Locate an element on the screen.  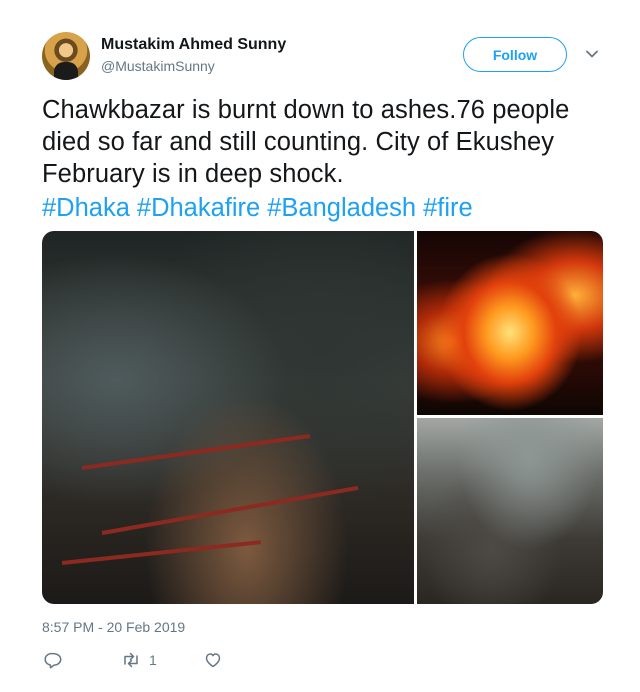
retweet-icon is located at coordinates (131, 660).